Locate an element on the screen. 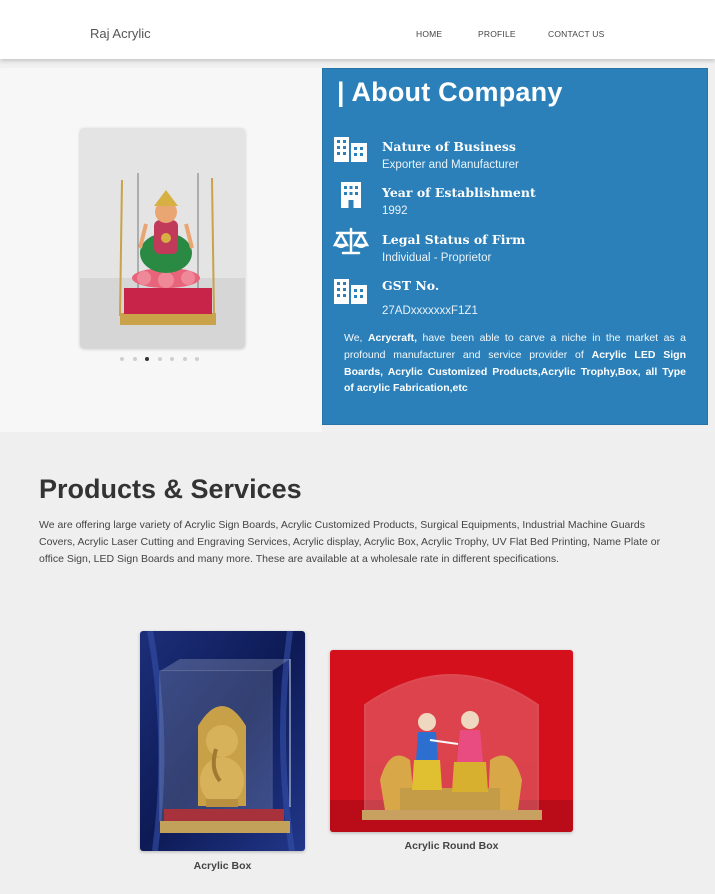 The image size is (715, 894). goddess-idol-in-acrylic-case-image is located at coordinates (162, 238).